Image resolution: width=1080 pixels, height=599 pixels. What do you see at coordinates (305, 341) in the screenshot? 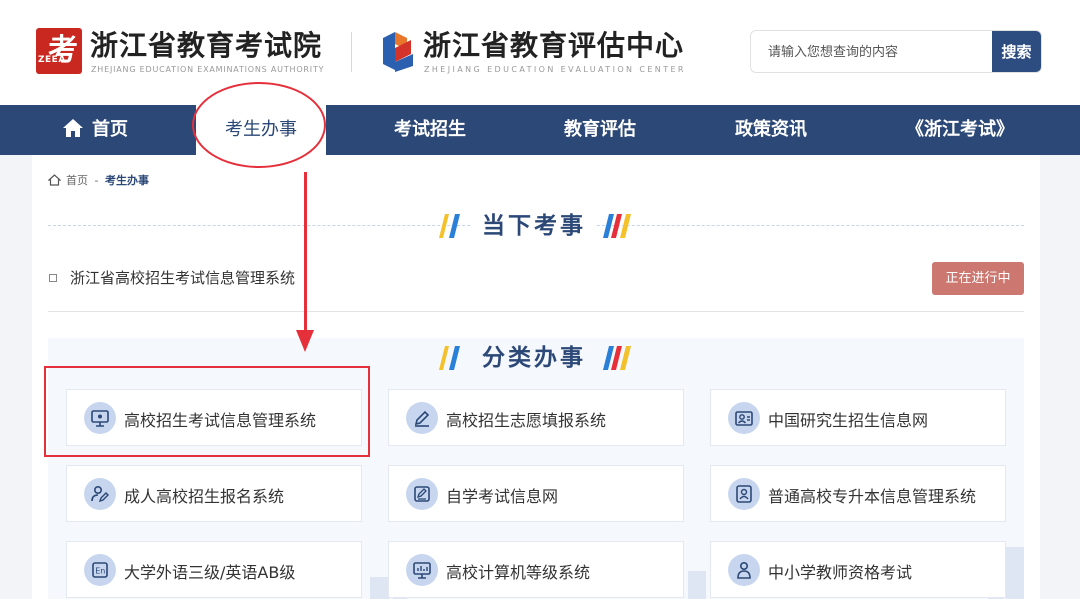
I see `annotation-arrow-head` at bounding box center [305, 341].